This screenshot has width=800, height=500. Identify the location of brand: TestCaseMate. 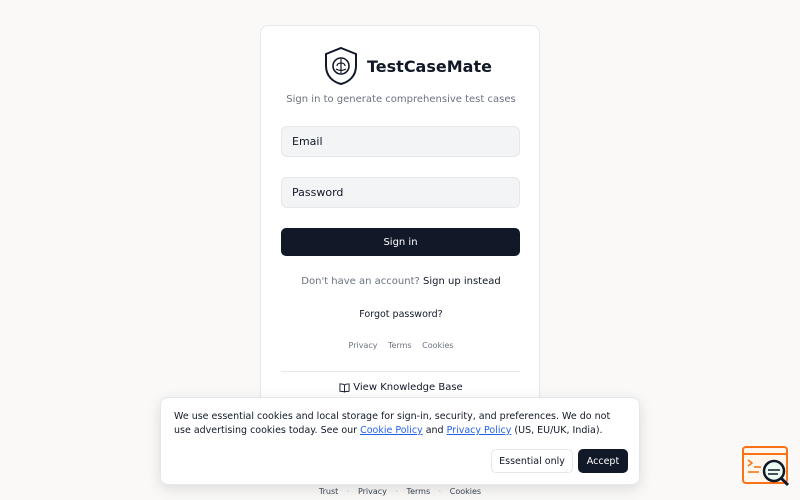
(407, 66).